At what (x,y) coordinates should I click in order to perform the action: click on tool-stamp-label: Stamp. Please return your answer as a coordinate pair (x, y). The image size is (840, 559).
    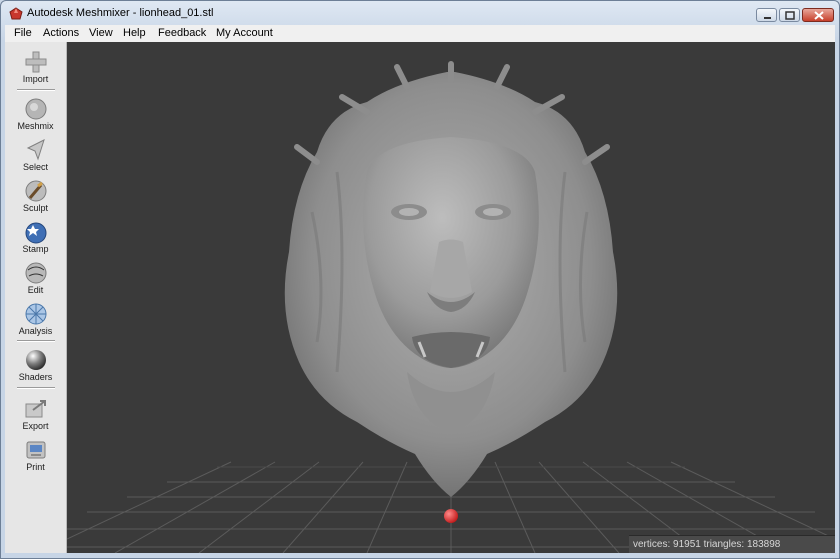
    Looking at the image, I should click on (35, 249).